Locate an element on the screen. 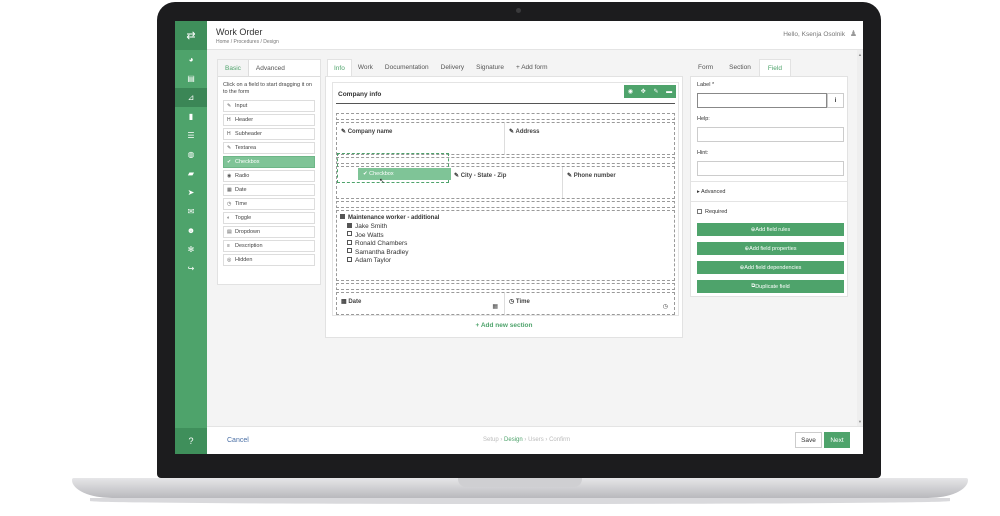  tab-basic: Basic is located at coordinates (233, 68).